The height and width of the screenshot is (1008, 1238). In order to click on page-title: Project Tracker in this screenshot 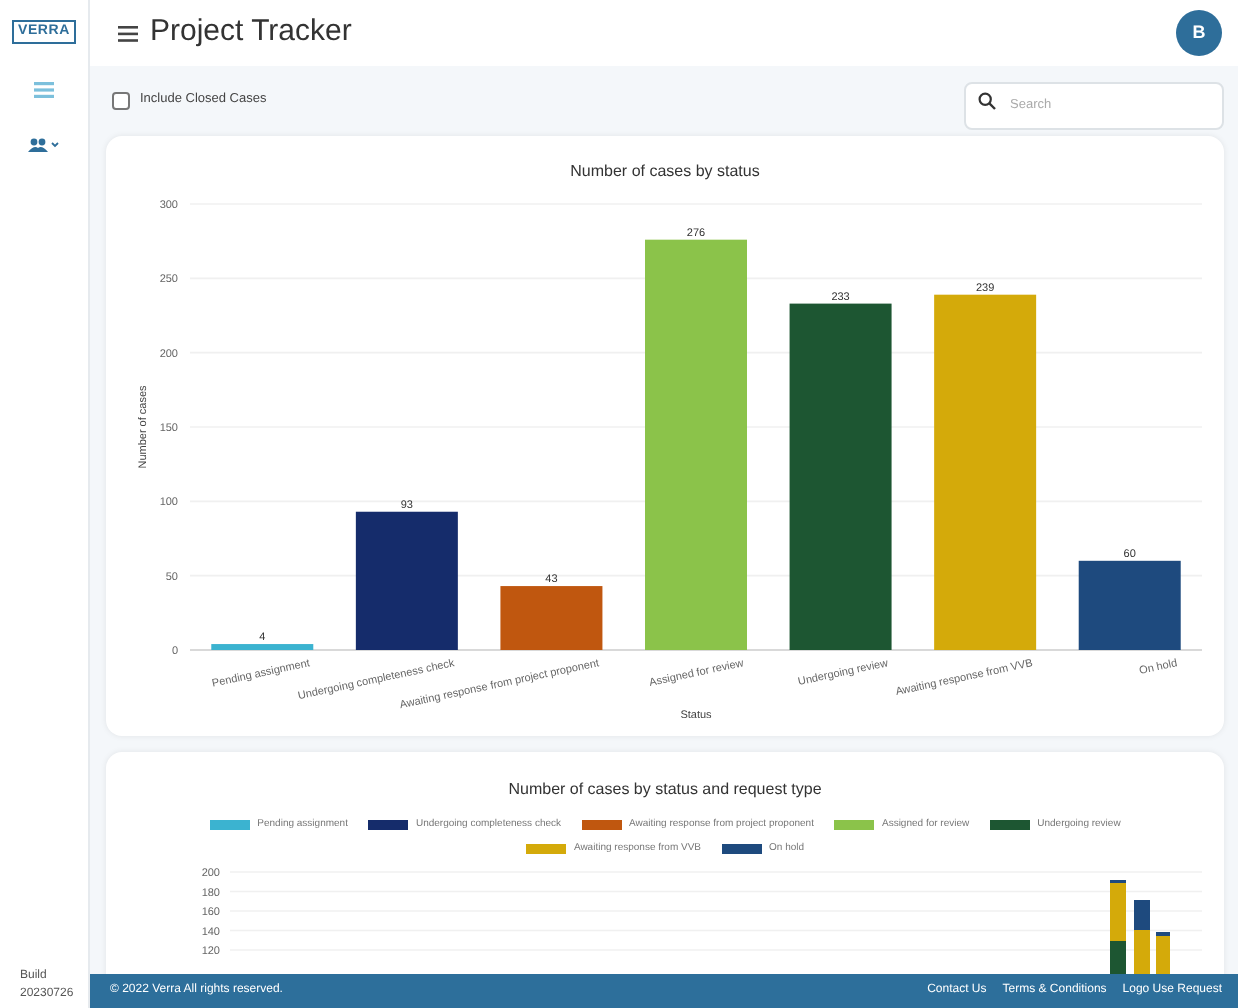, I will do `click(251, 32)`.